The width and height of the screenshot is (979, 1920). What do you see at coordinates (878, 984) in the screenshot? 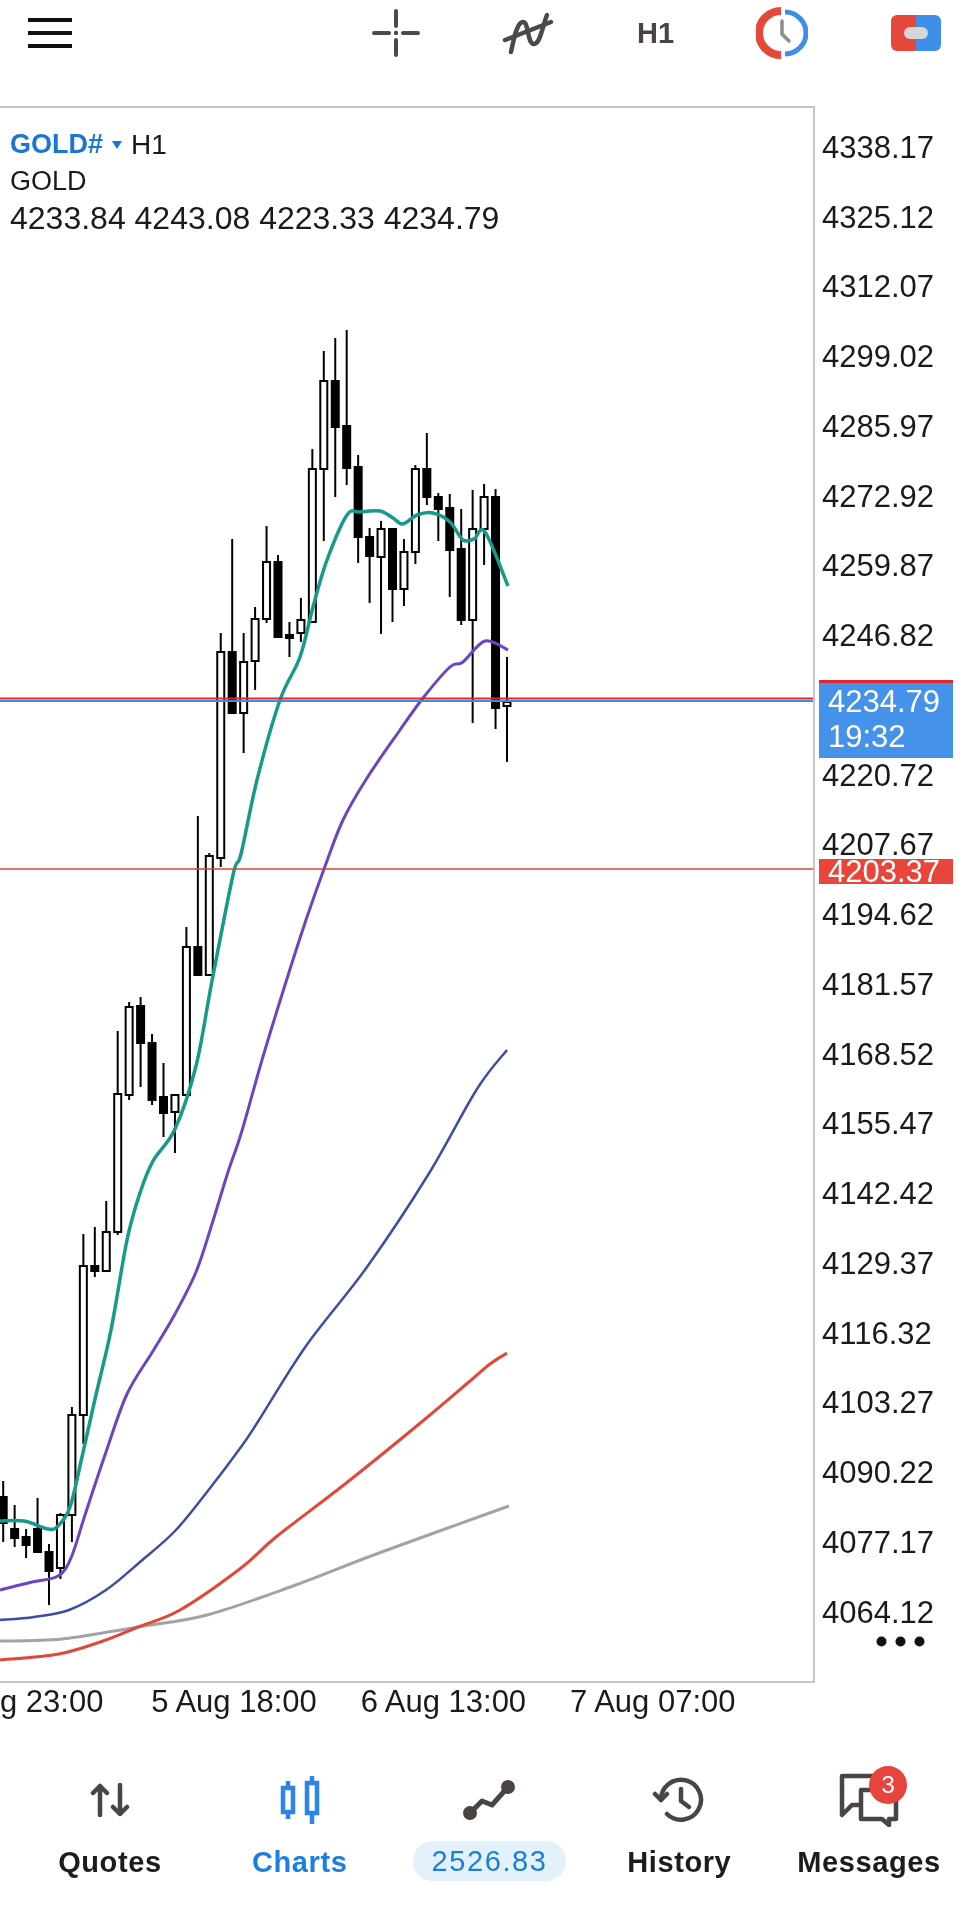
I see `price-axis-label: 4181.57` at bounding box center [878, 984].